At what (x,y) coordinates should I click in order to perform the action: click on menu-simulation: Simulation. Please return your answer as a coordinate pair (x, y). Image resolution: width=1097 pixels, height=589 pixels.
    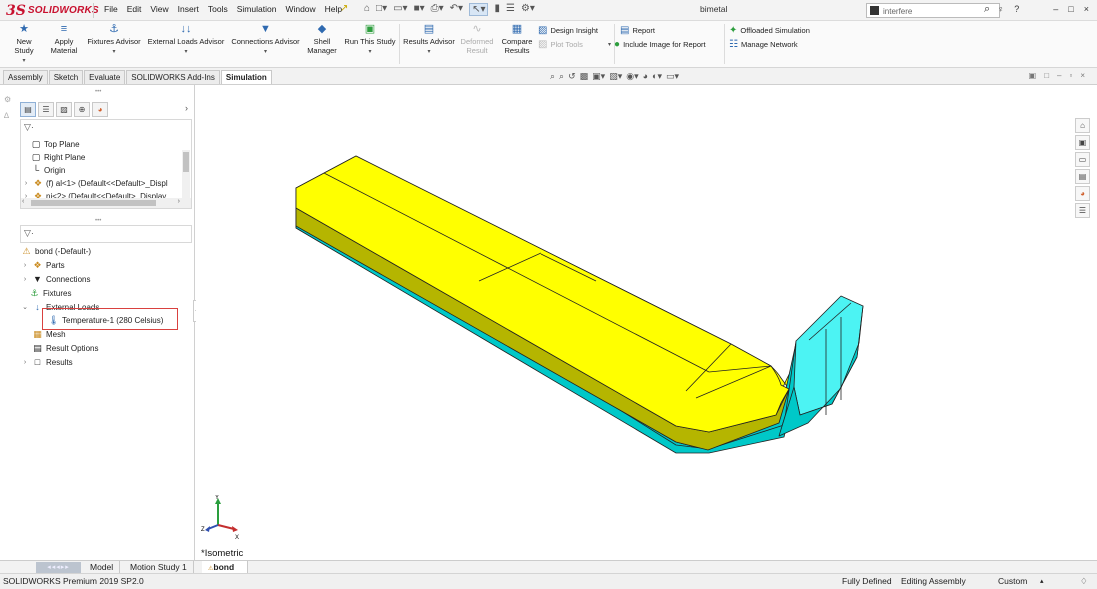
    Looking at the image, I should click on (257, 9).